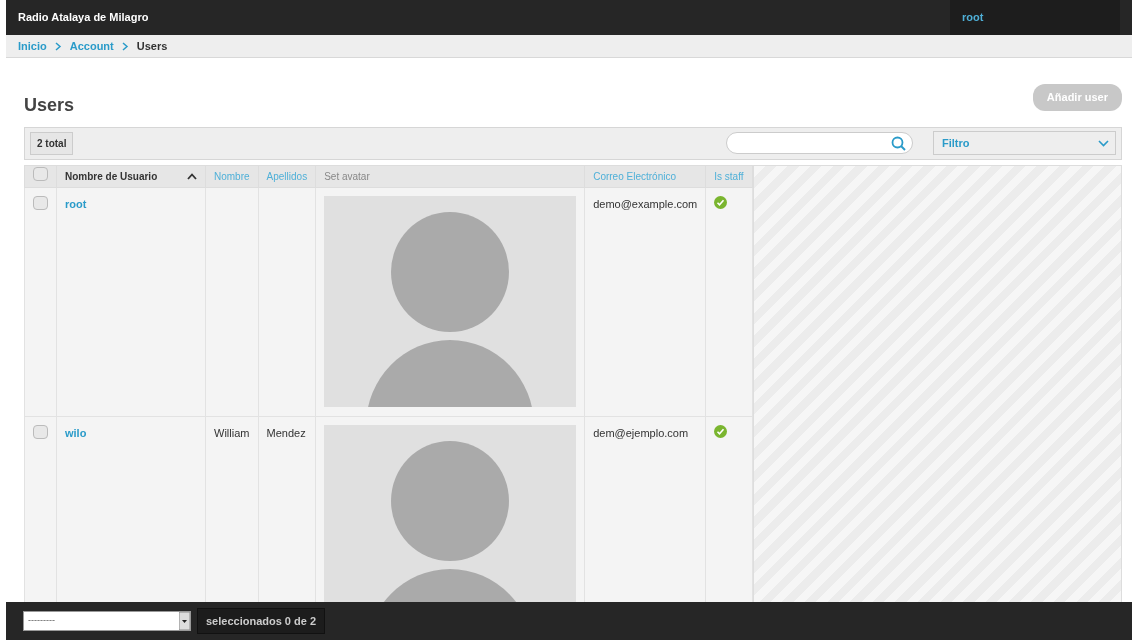 The image size is (1132, 640). What do you see at coordinates (641, 432) in the screenshot?
I see `table-cell: dem@ejemplo.com` at bounding box center [641, 432].